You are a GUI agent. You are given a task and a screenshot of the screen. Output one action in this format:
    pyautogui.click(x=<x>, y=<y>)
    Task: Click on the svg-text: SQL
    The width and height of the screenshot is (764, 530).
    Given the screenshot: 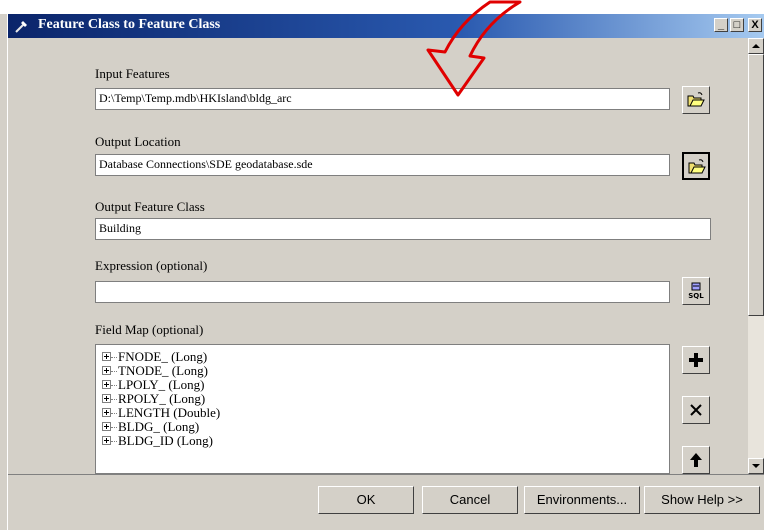 What is the action you would take?
    pyautogui.click(x=696, y=296)
    